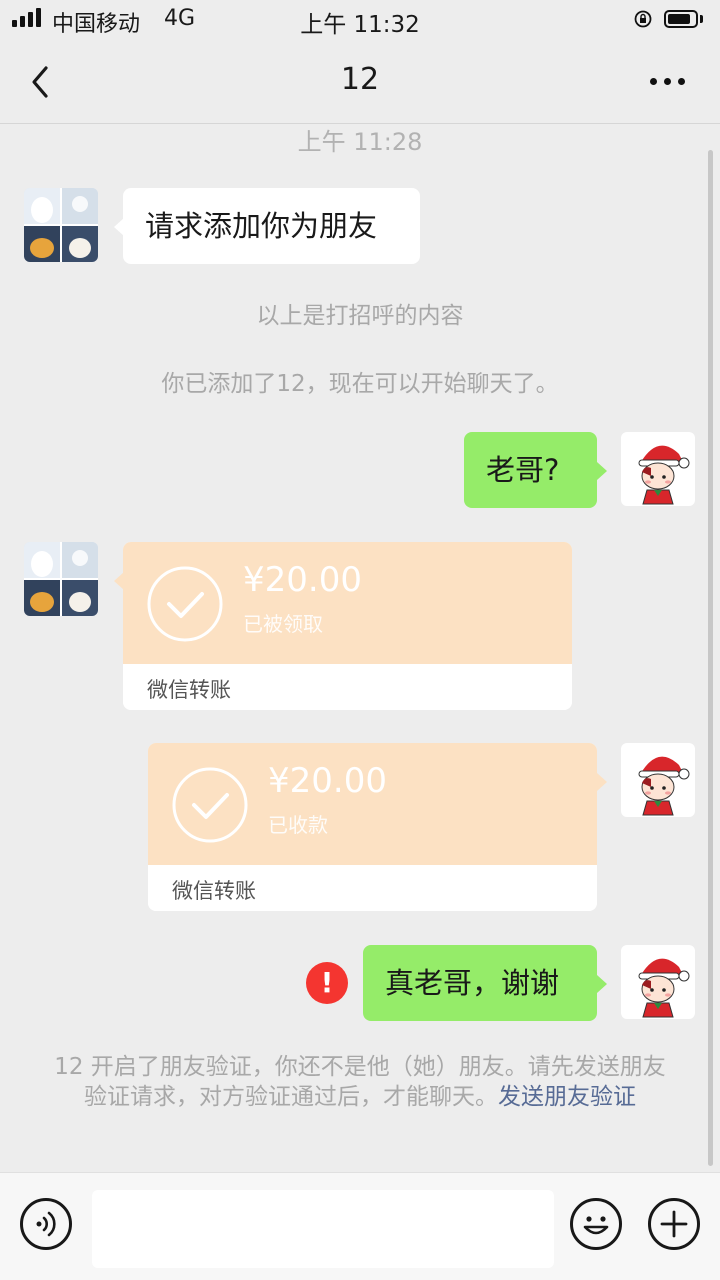 The height and width of the screenshot is (1280, 720). What do you see at coordinates (567, 1097) in the screenshot?
I see `send-verification-link: 发送朋友验证` at bounding box center [567, 1097].